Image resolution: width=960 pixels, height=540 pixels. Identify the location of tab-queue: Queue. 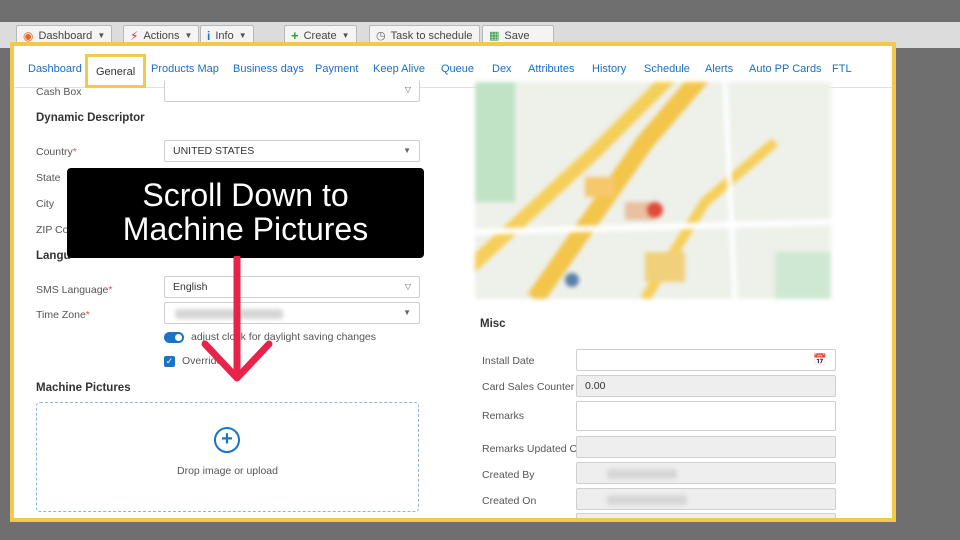
(457, 69).